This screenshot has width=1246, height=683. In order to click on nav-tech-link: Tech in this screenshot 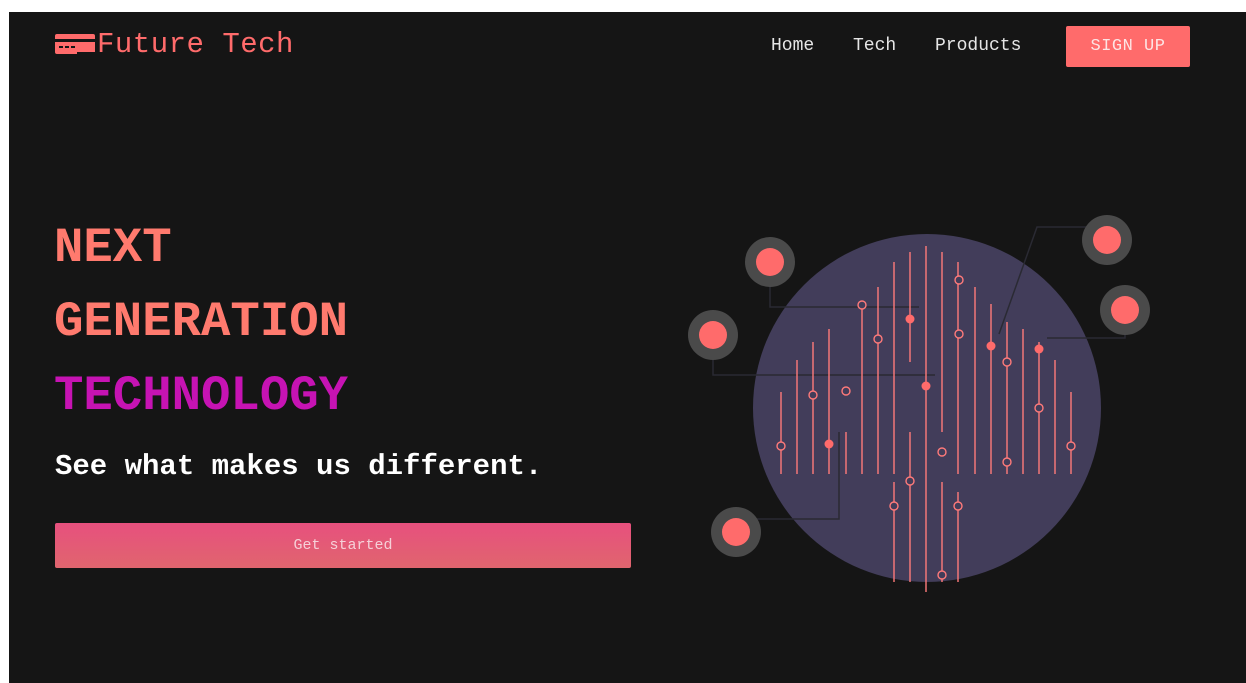, I will do `click(874, 46)`.